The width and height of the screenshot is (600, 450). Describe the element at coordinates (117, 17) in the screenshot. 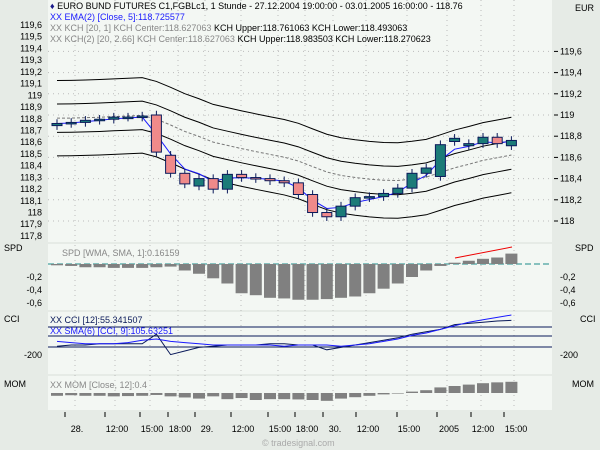

I see `legend-ema: XX EMA(2) [Close, 5]:118.725577` at that location.